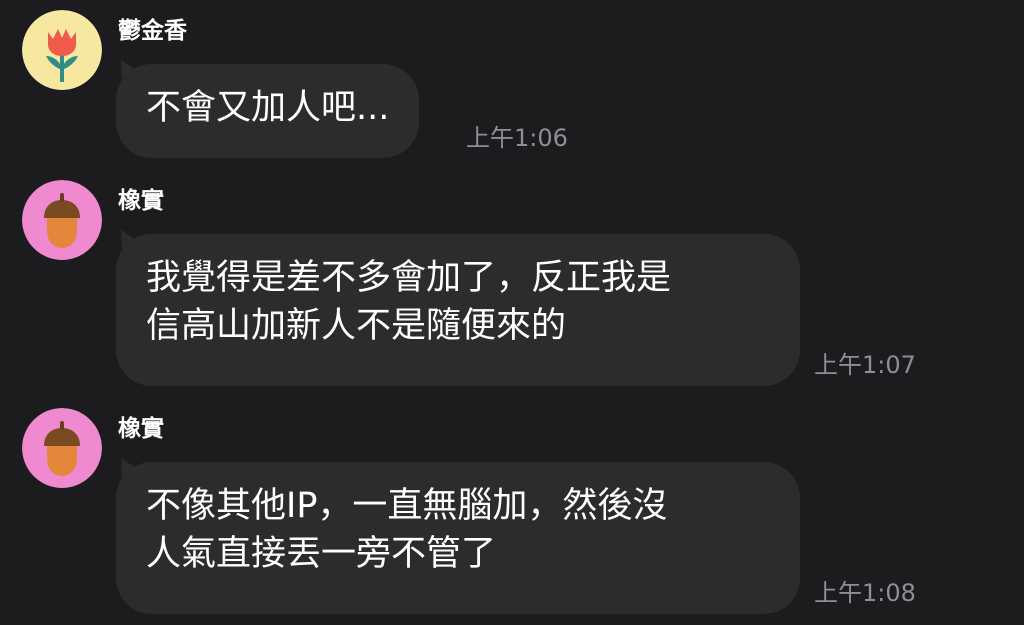  What do you see at coordinates (407, 506) in the screenshot?
I see `message-text-line: 不像其他IP，一直無腦加，然後沒` at bounding box center [407, 506].